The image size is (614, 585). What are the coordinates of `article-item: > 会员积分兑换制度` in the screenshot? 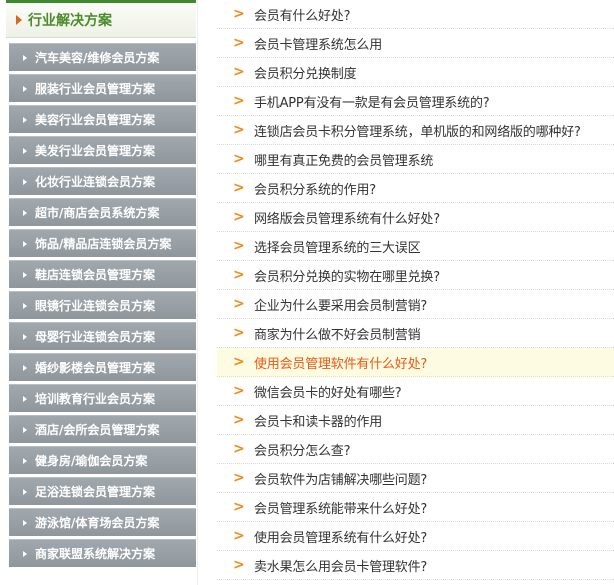 It's located at (415, 72).